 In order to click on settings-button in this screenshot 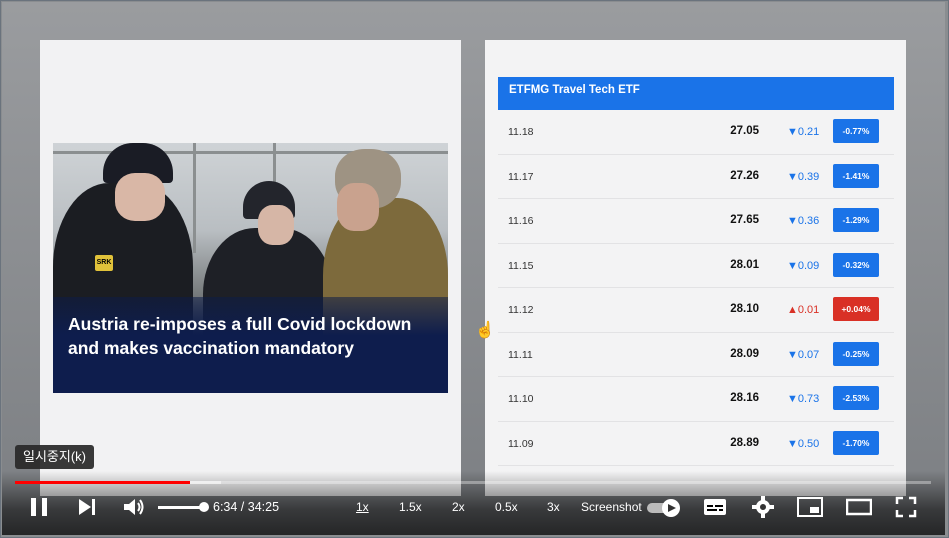, I will do `click(763, 507)`.